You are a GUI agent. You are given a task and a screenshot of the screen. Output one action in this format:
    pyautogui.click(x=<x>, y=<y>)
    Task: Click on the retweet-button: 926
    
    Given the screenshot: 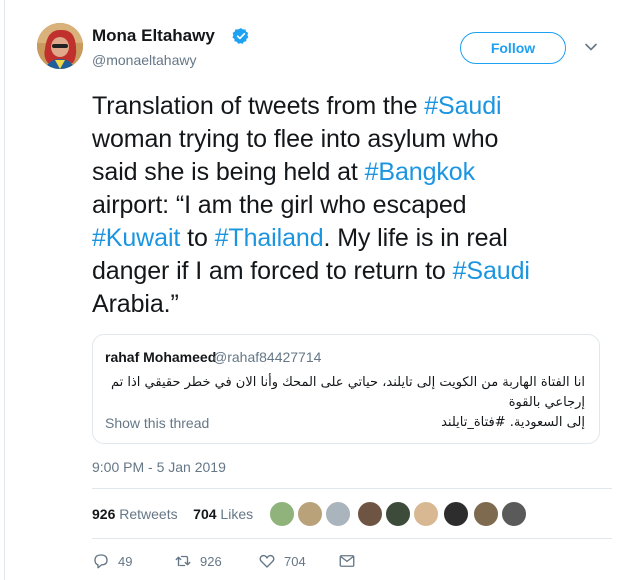 What is the action you would take?
    pyautogui.click(x=198, y=561)
    